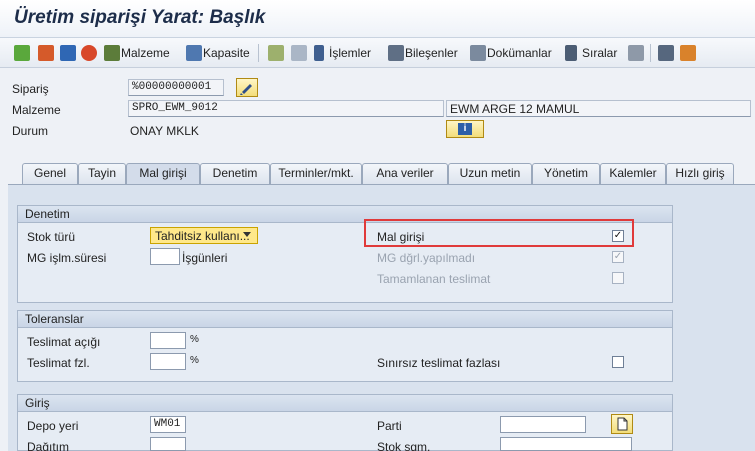 The image size is (755, 451). I want to click on mg-islm-label: MG işlm.süresi, so click(67, 258).